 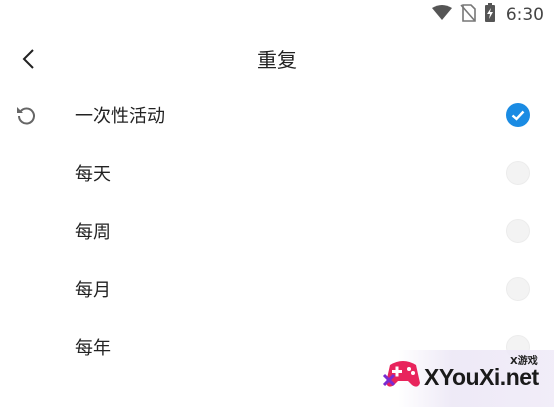 I want to click on option-once: 一次性活动, so click(x=277, y=115).